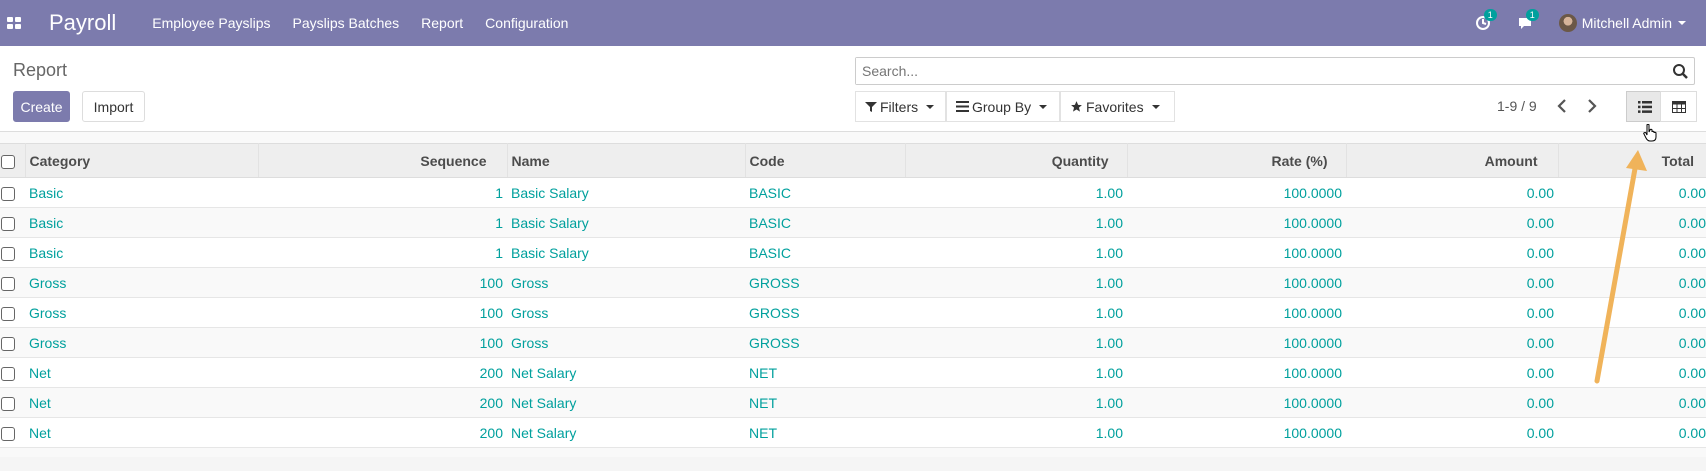  What do you see at coordinates (853, 464) in the screenshot?
I see `footer-area` at bounding box center [853, 464].